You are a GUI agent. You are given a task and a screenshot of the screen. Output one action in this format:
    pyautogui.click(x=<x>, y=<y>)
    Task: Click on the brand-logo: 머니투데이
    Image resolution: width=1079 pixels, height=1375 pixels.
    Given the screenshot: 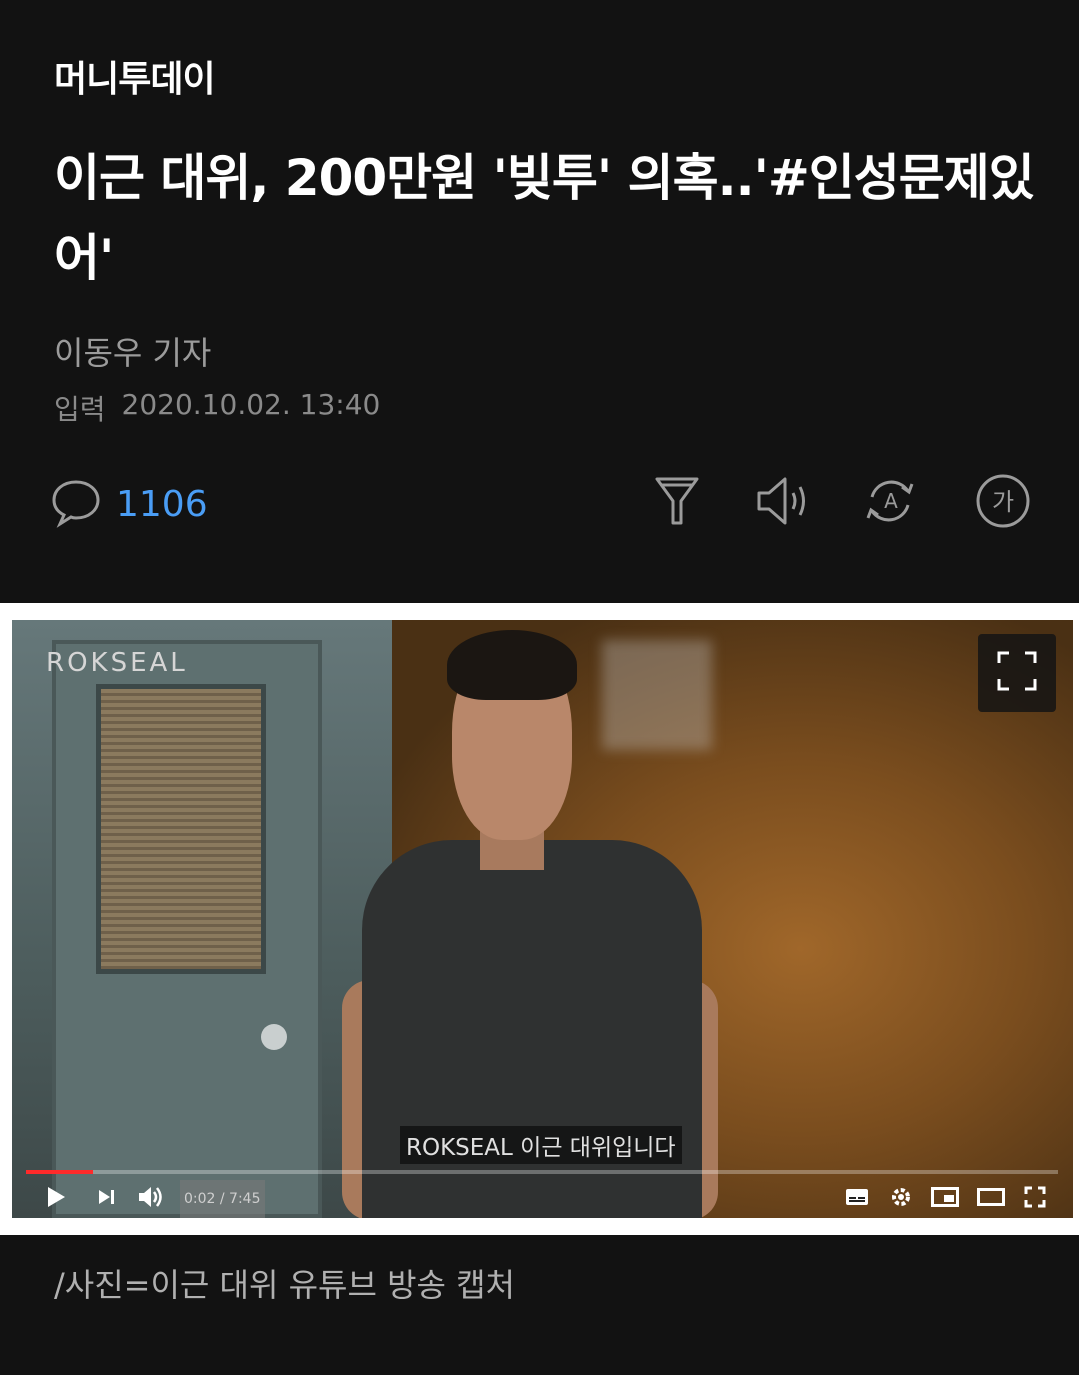 What is the action you would take?
    pyautogui.click(x=135, y=76)
    